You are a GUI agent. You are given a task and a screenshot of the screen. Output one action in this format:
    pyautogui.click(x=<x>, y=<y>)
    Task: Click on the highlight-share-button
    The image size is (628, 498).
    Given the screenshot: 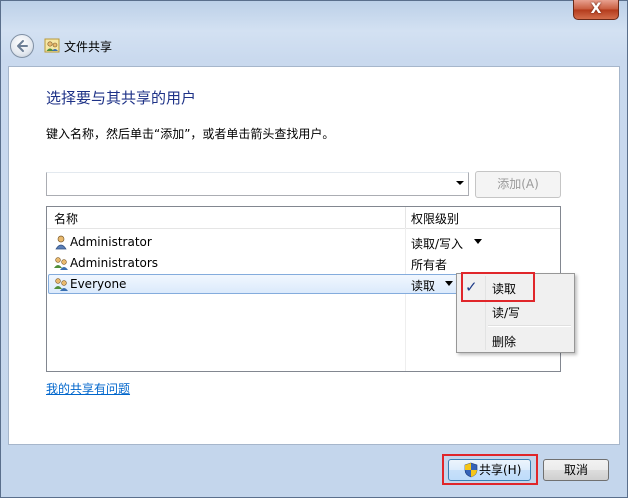 What is the action you would take?
    pyautogui.click(x=490, y=469)
    